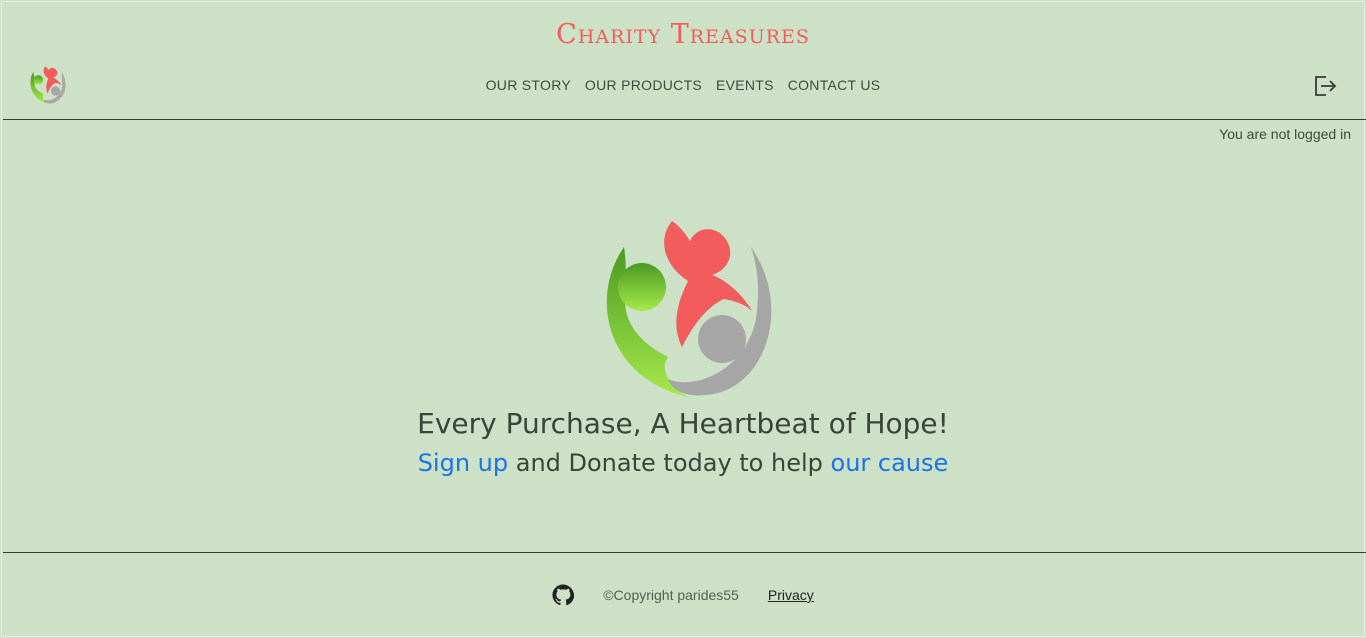 This screenshot has width=1366, height=638. Describe the element at coordinates (528, 85) in the screenshot. I see `nav-our-story: OUR STORY` at that location.